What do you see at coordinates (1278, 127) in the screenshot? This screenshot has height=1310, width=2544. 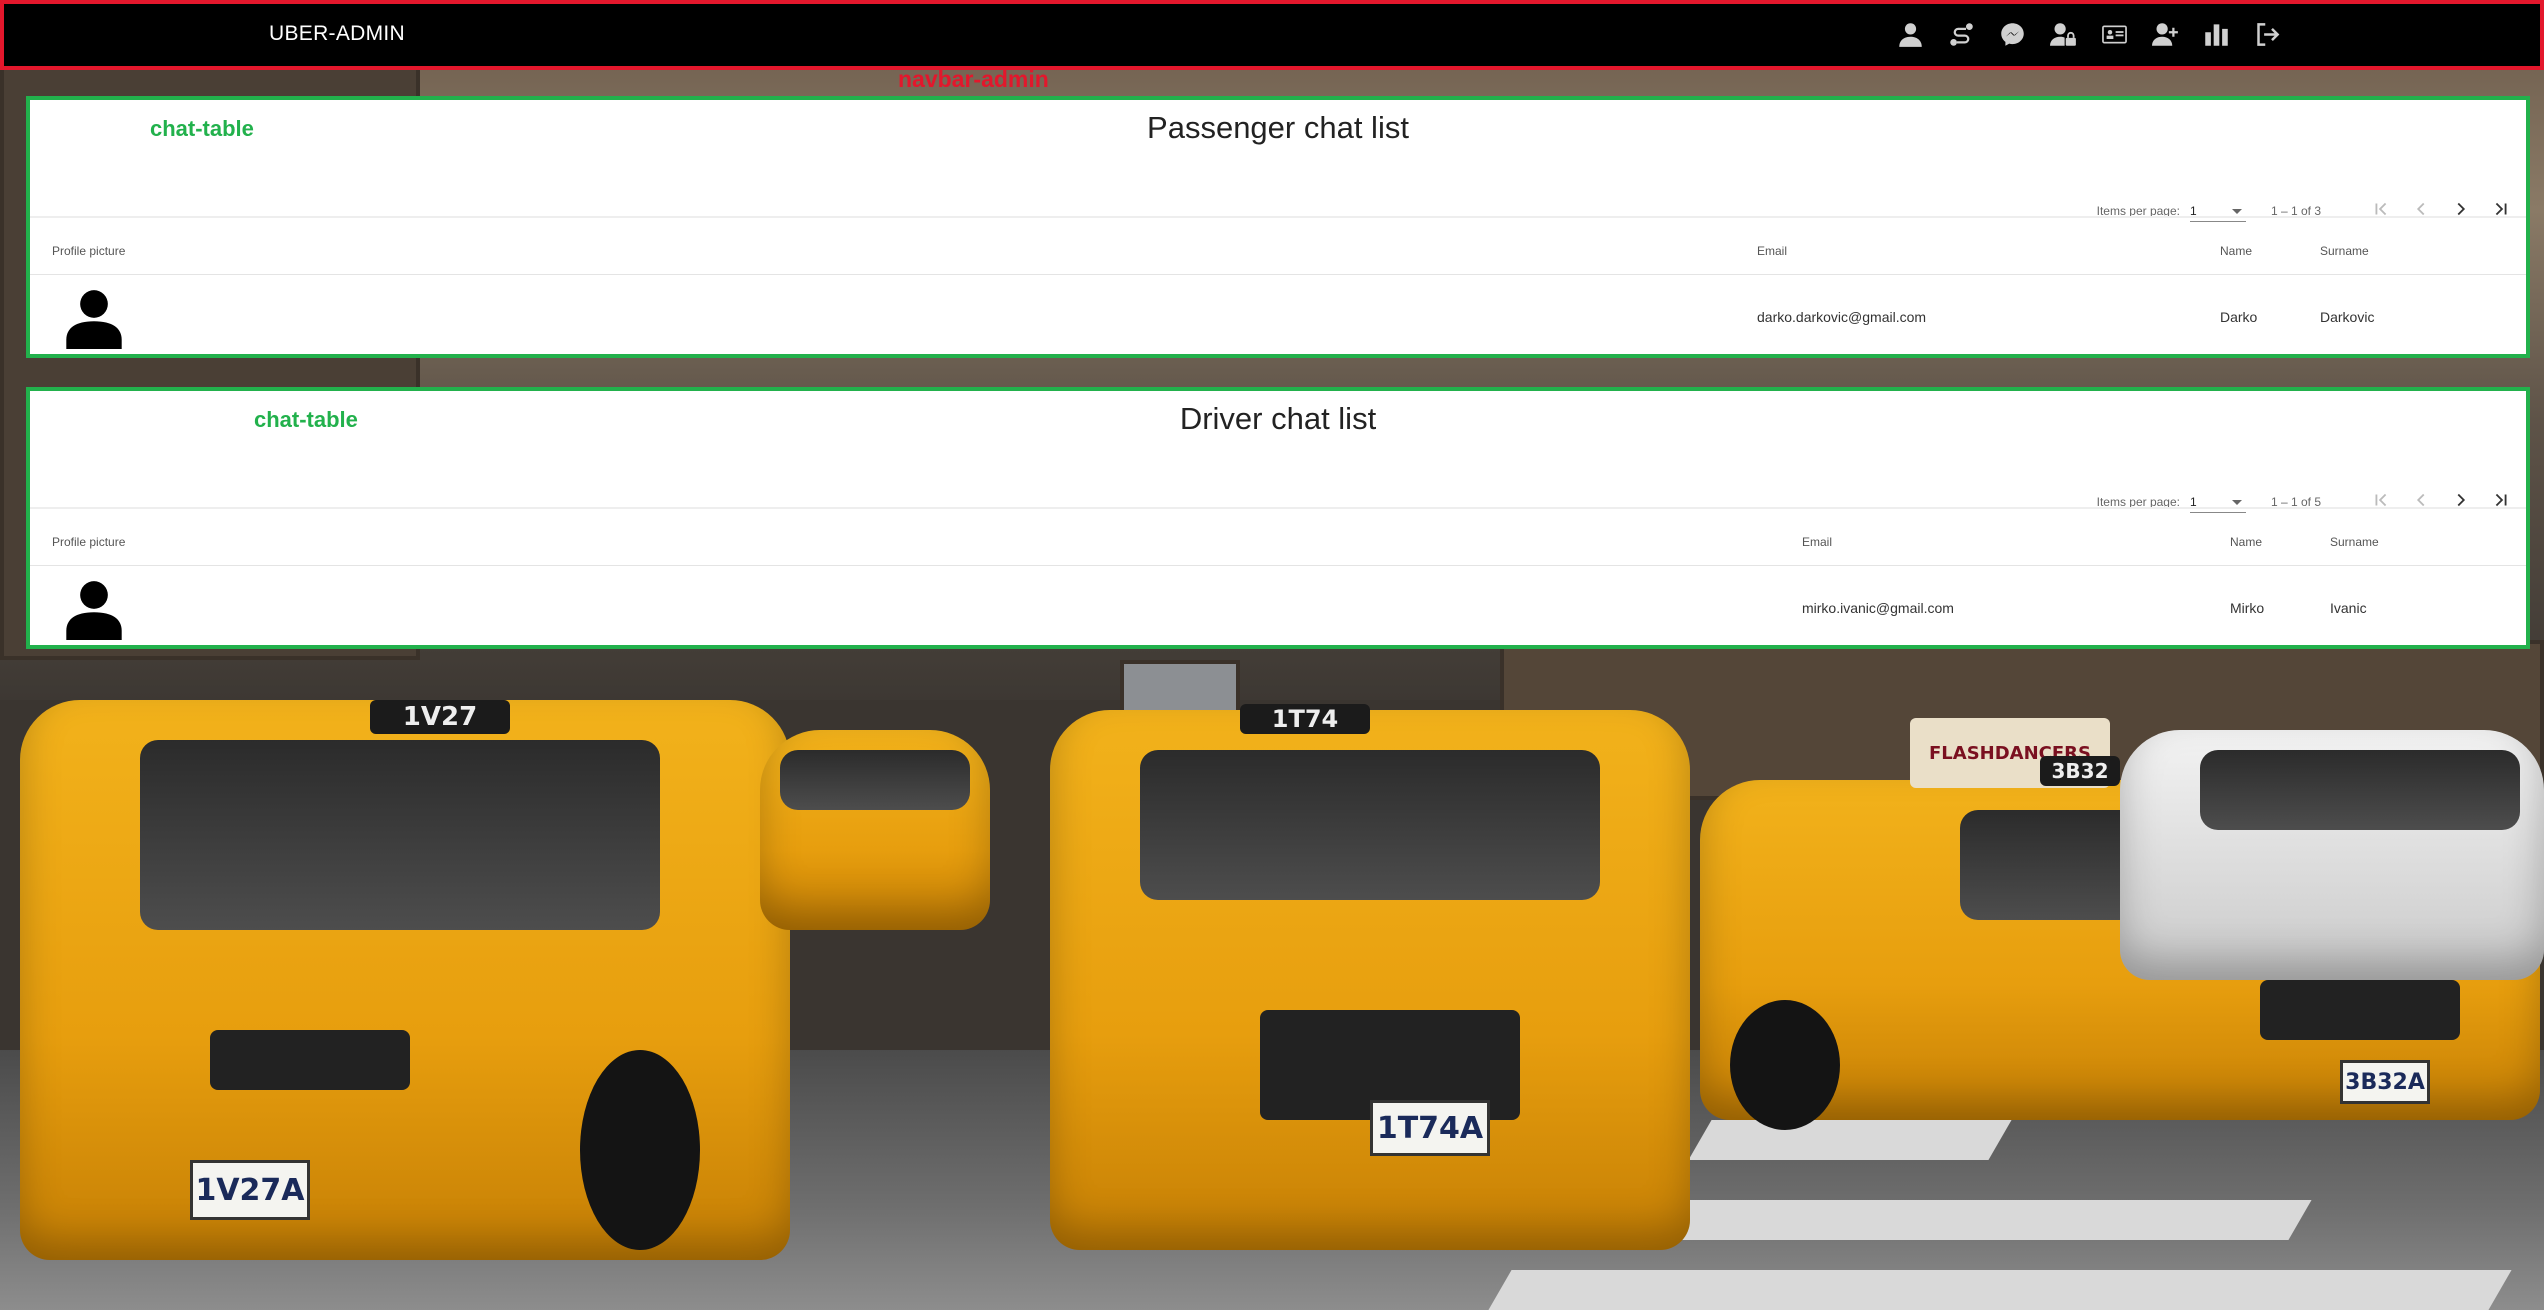 I see `table-title: Passenger chat list` at bounding box center [1278, 127].